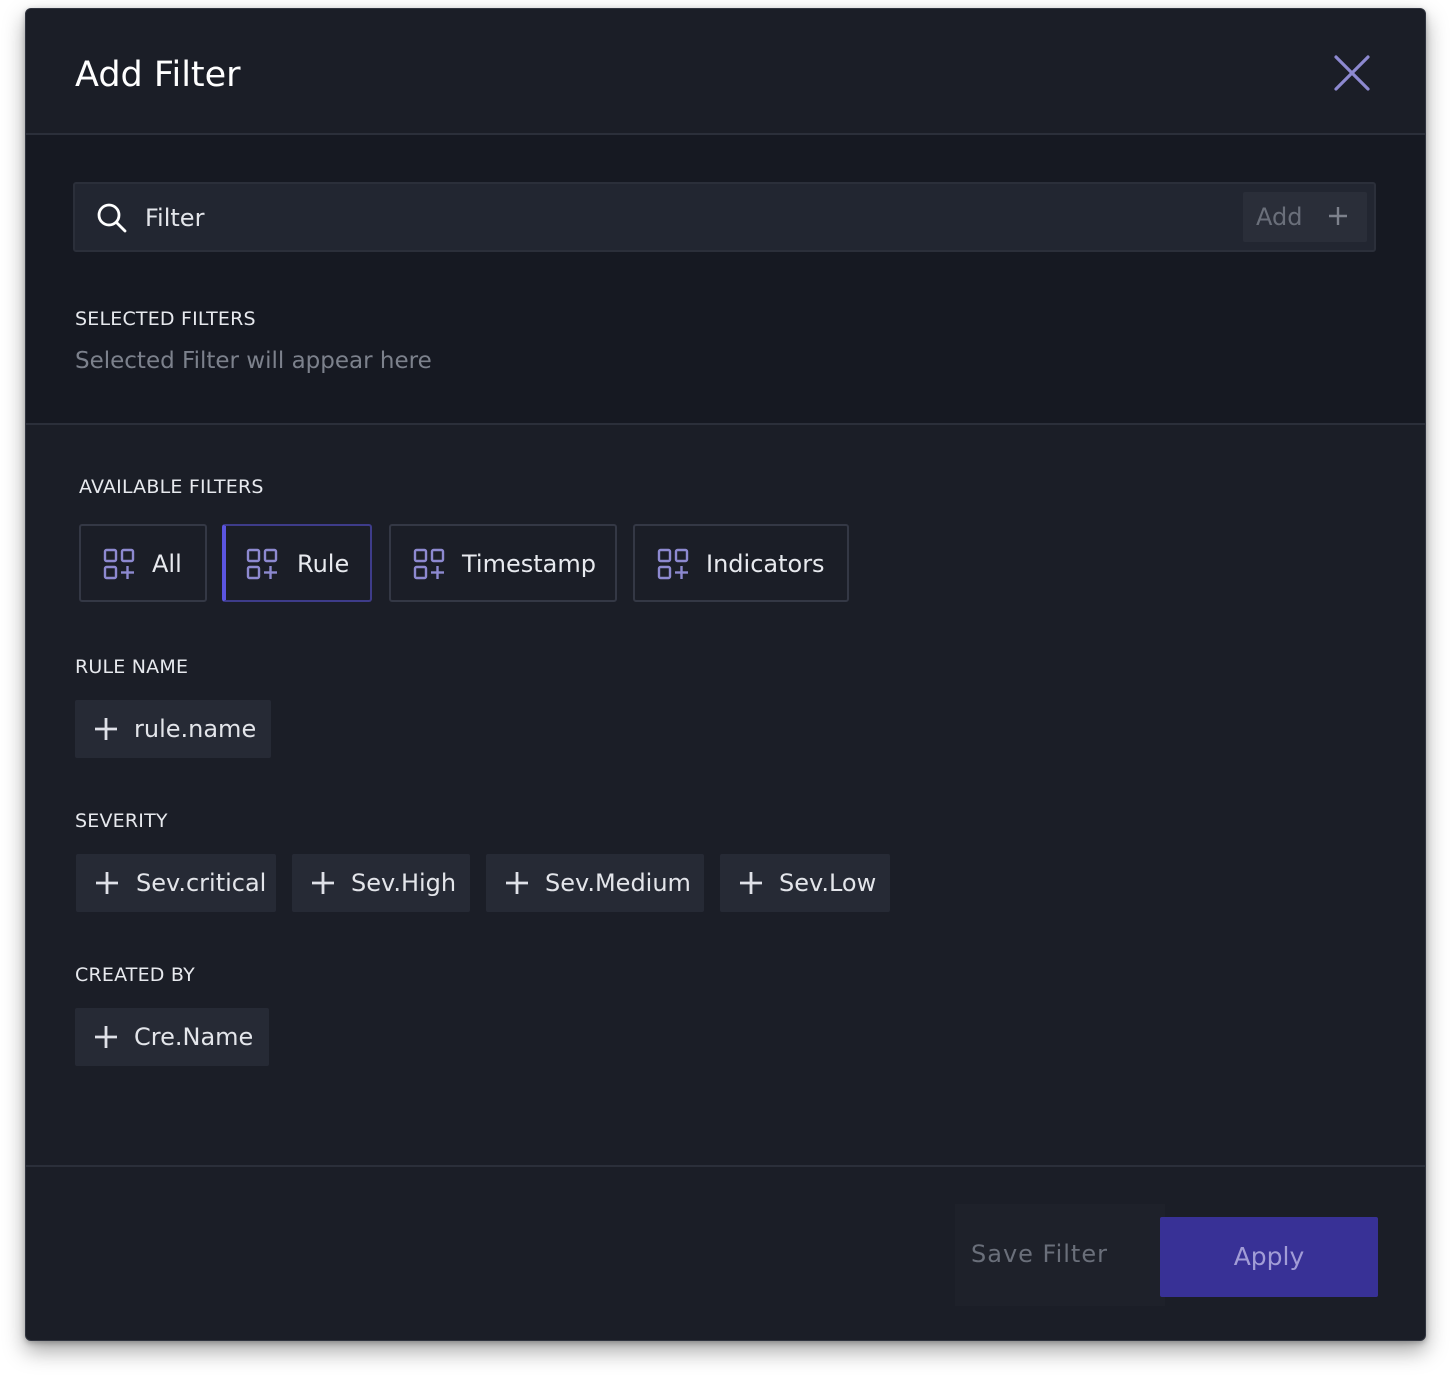  Describe the element at coordinates (323, 564) in the screenshot. I see `tab-rule-label: Rule` at that location.